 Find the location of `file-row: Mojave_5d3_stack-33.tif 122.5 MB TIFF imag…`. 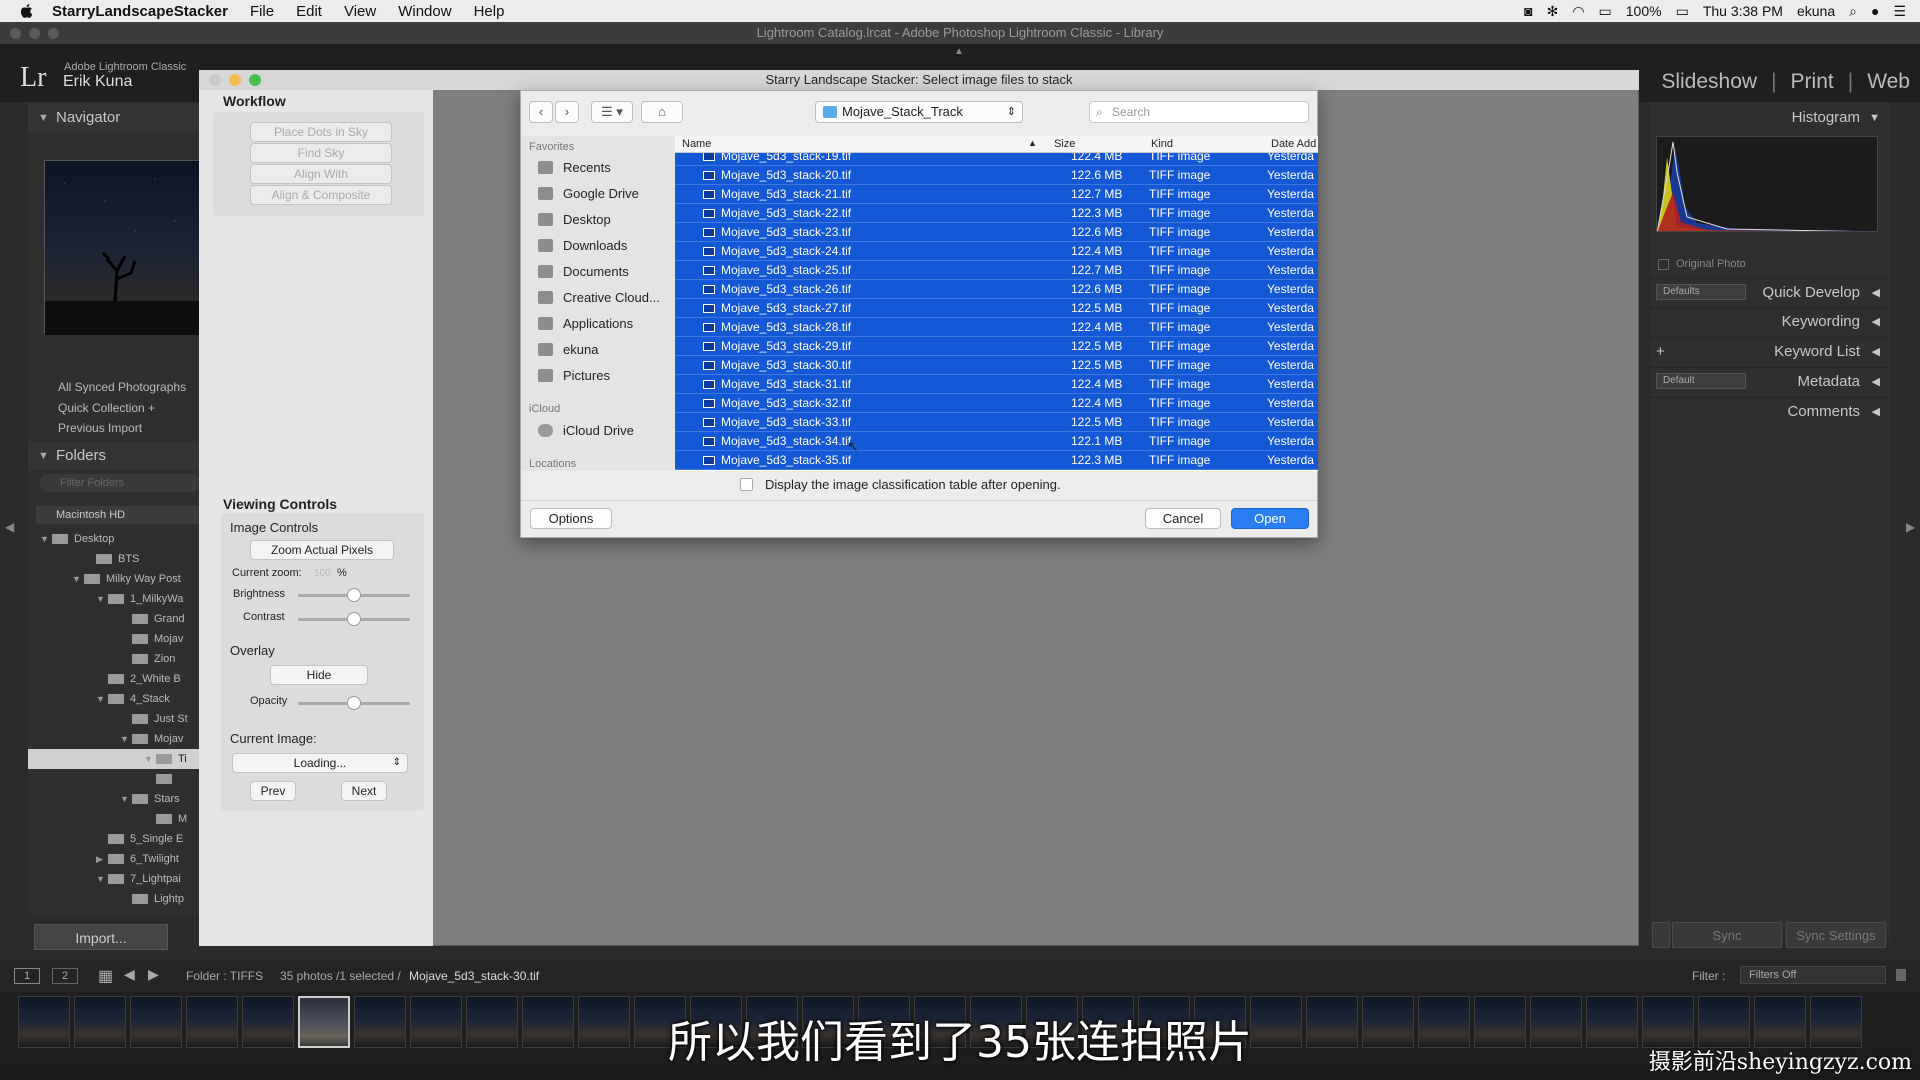

file-row: Mojave_5d3_stack-33.tif 122.5 MB TIFF imag… is located at coordinates (996, 422).